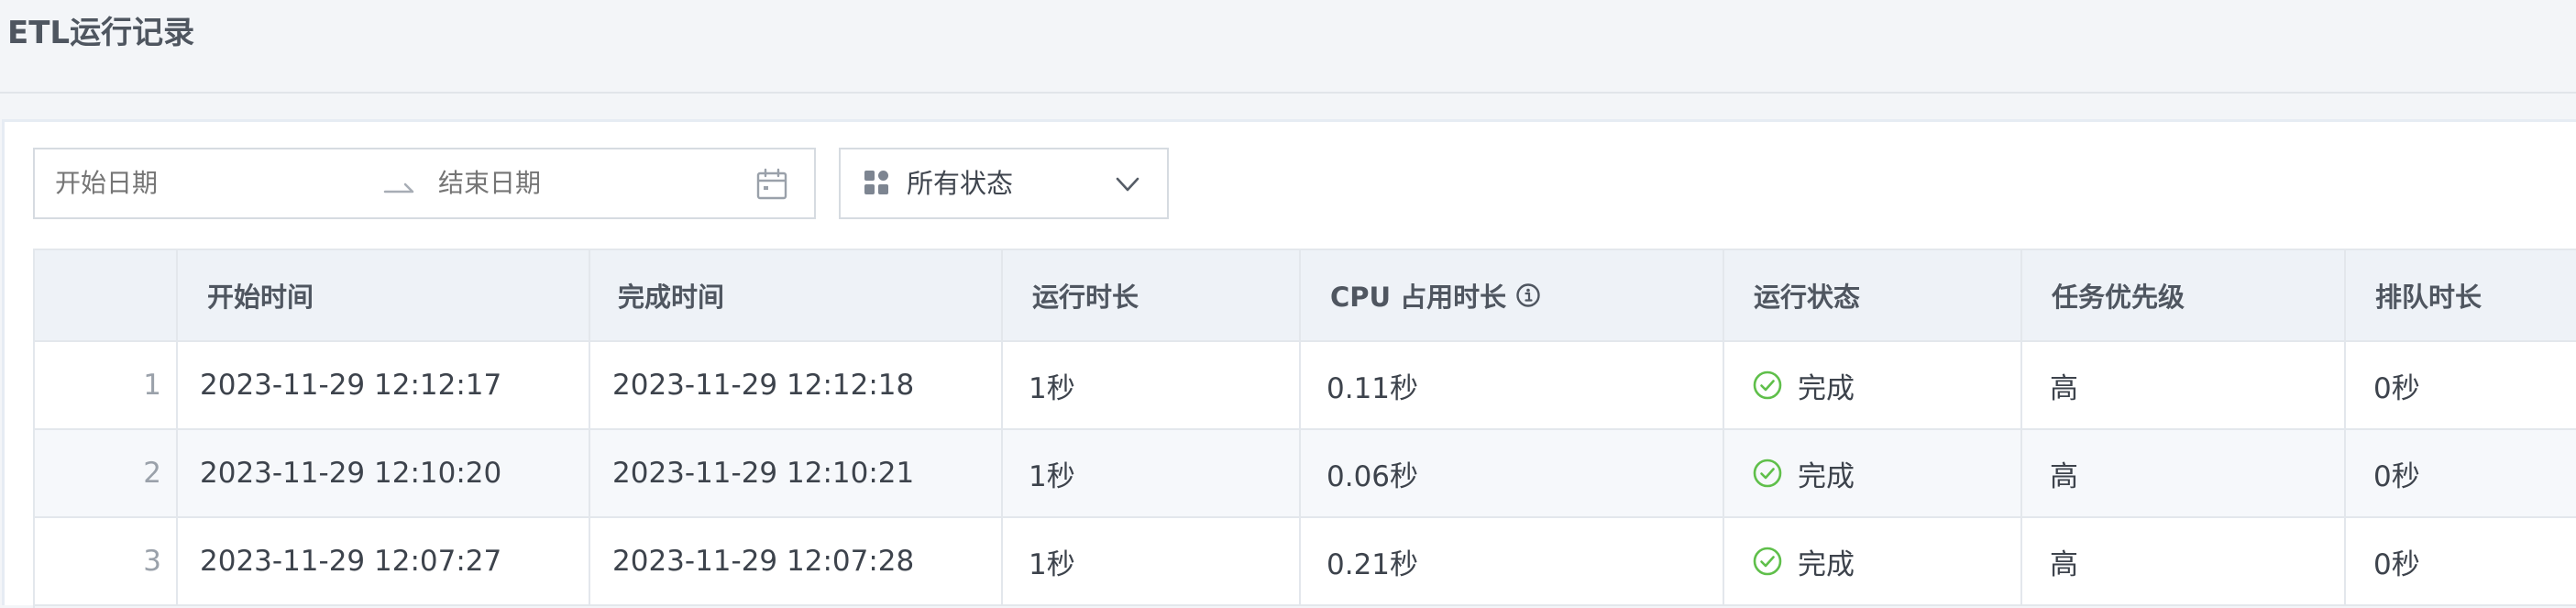 The width and height of the screenshot is (2576, 608). What do you see at coordinates (425, 183) in the screenshot?
I see `date-range-picker` at bounding box center [425, 183].